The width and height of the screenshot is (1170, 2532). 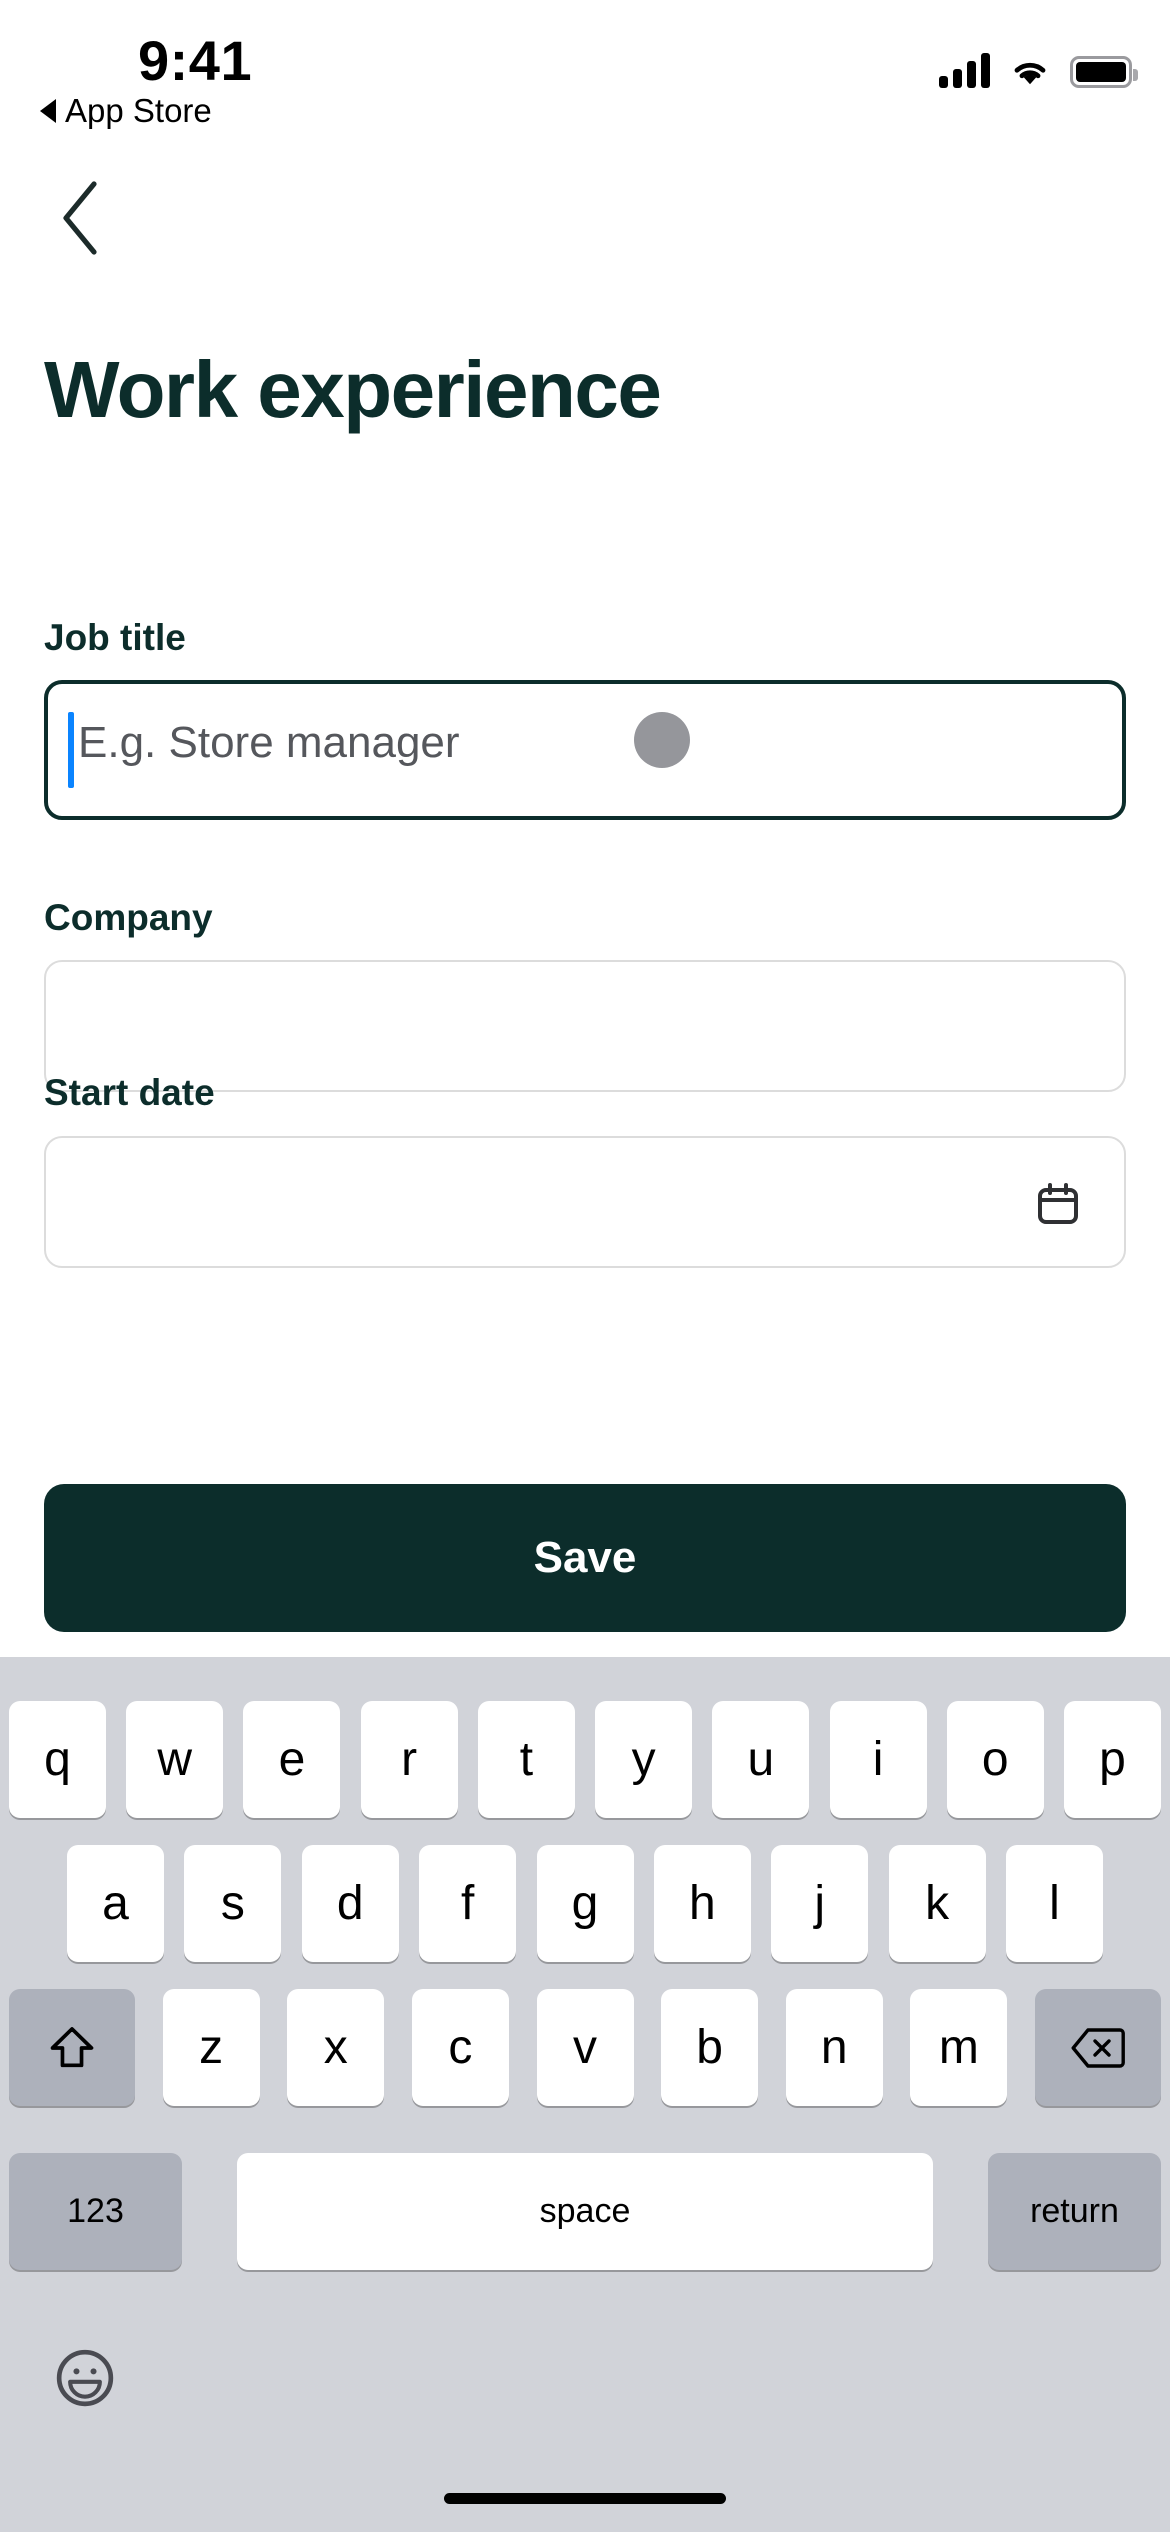 What do you see at coordinates (233, 1903) in the screenshot?
I see `key-s: s` at bounding box center [233, 1903].